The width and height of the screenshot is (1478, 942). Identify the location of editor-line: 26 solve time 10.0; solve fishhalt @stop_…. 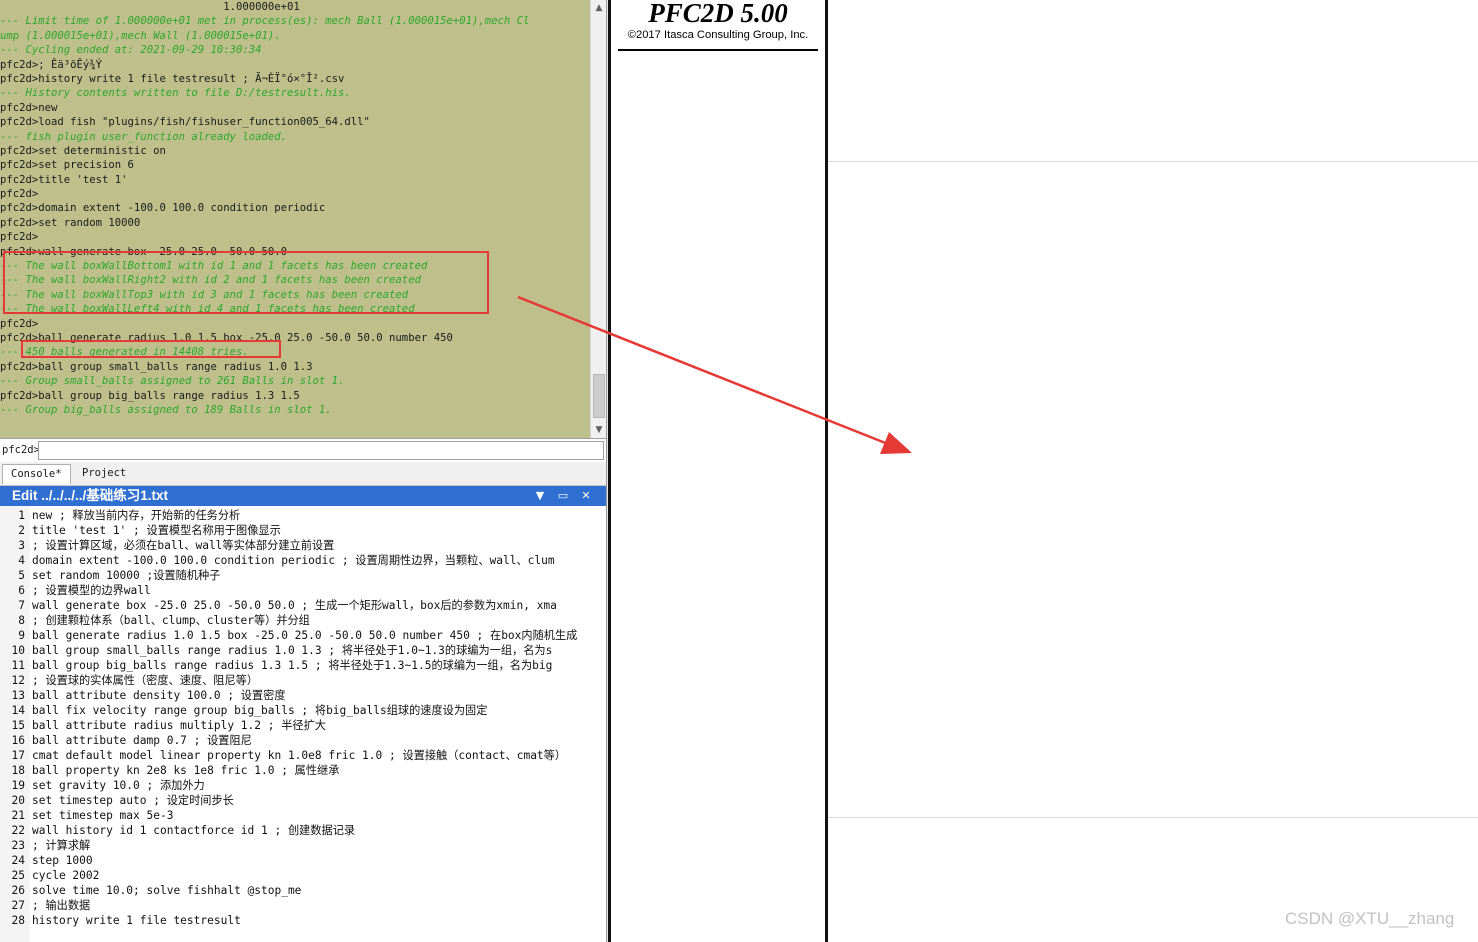
(303, 890).